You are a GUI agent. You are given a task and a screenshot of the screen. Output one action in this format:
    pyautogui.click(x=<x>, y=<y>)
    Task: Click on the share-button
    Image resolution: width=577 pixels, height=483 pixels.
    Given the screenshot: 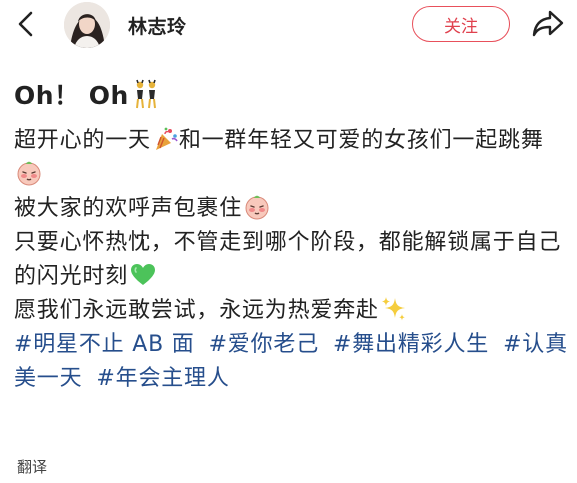 What is the action you would take?
    pyautogui.click(x=548, y=24)
    